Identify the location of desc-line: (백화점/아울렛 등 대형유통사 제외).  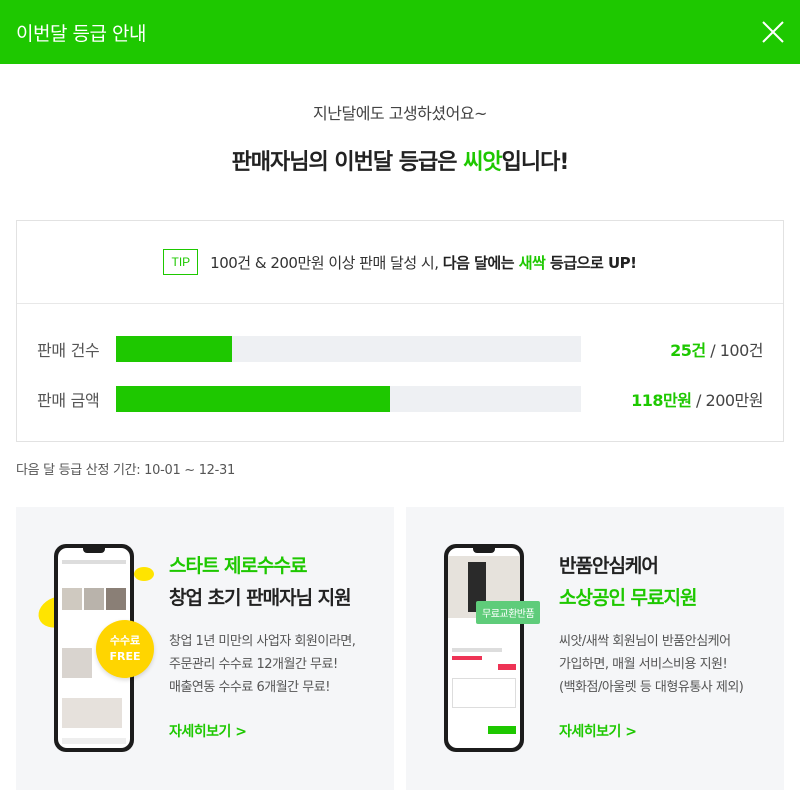
(651, 687).